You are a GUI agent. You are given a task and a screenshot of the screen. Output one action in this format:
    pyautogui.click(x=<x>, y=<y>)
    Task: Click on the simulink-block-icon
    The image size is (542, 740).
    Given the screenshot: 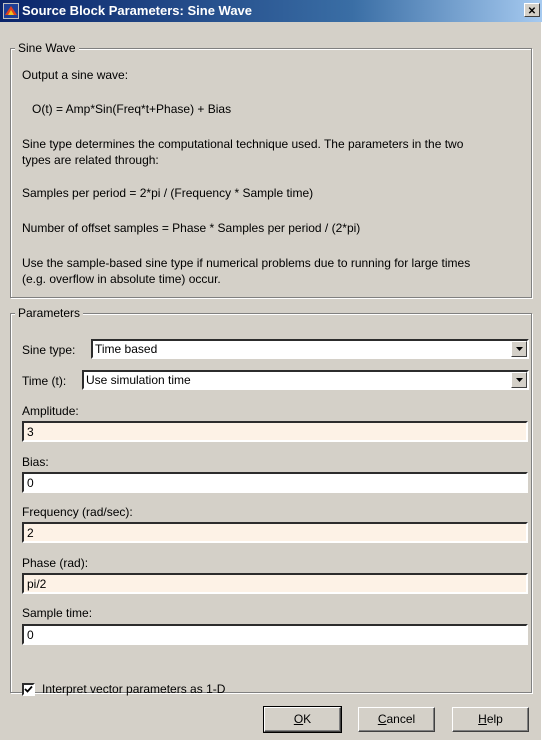 What is the action you would take?
    pyautogui.click(x=11, y=11)
    